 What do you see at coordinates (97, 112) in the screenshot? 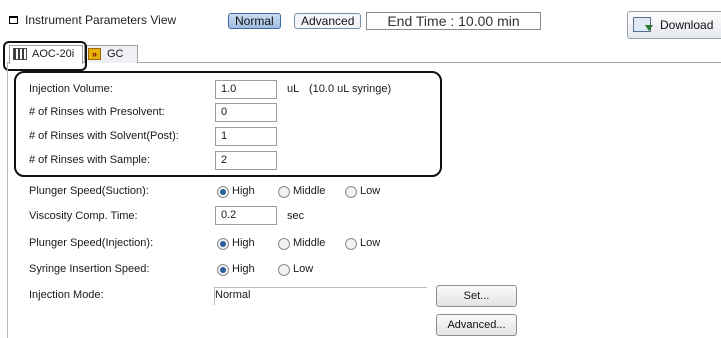
I see `rinses-presolvent-label: # of Rinses with Presolvent:` at bounding box center [97, 112].